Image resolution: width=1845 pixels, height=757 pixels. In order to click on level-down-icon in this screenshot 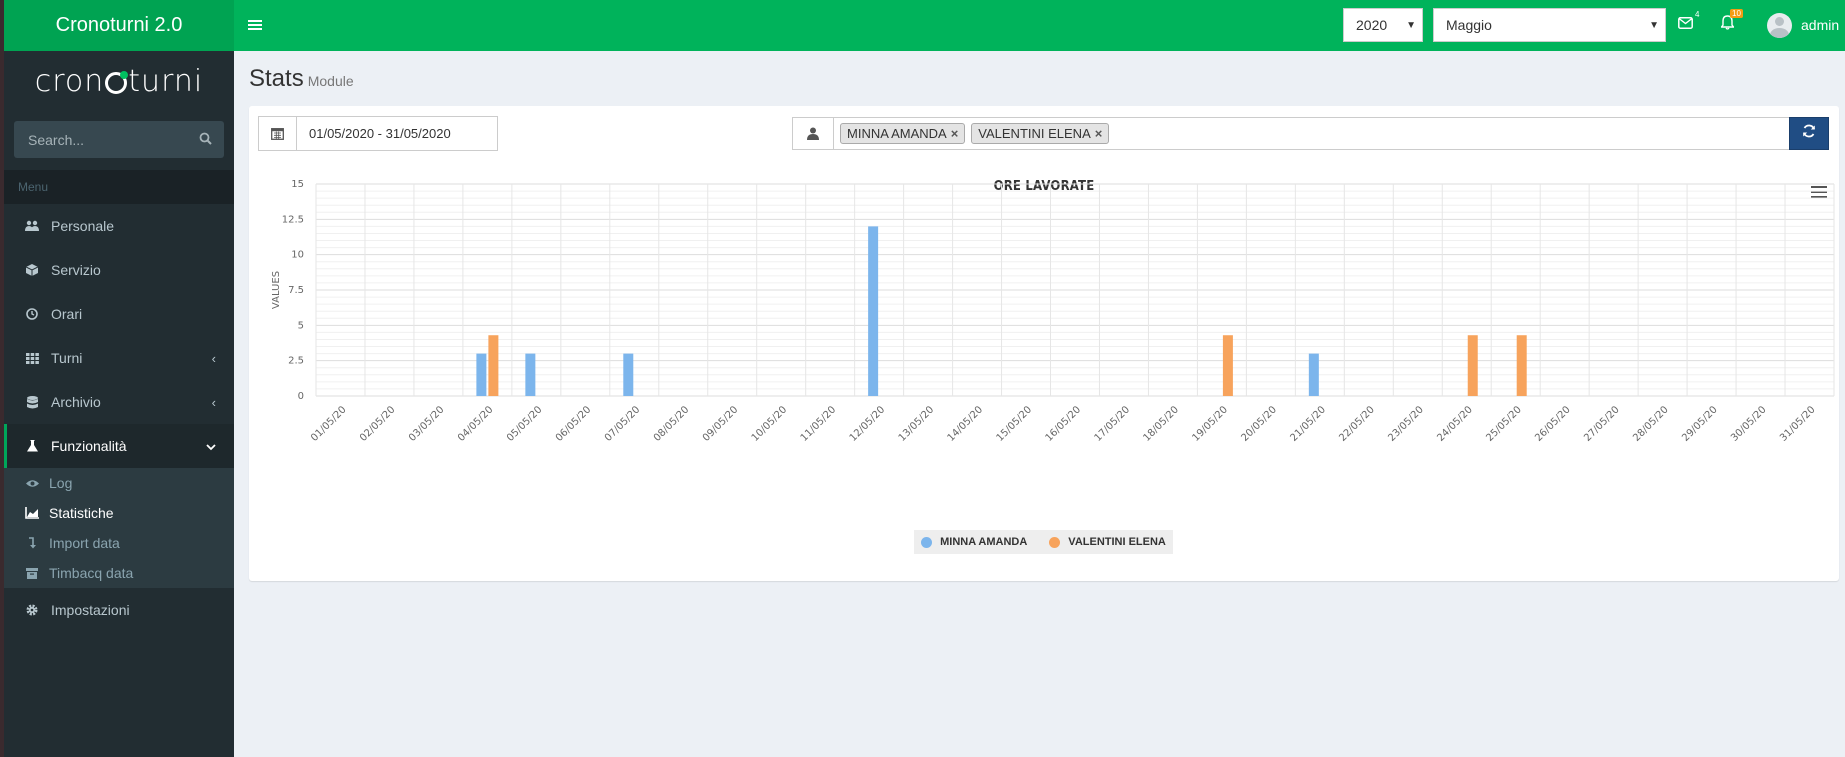, I will do `click(32, 543)`.